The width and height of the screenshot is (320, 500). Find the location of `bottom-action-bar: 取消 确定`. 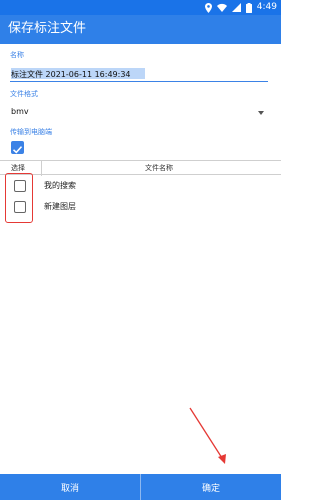

bottom-action-bar: 取消 确定 is located at coordinates (140, 487).